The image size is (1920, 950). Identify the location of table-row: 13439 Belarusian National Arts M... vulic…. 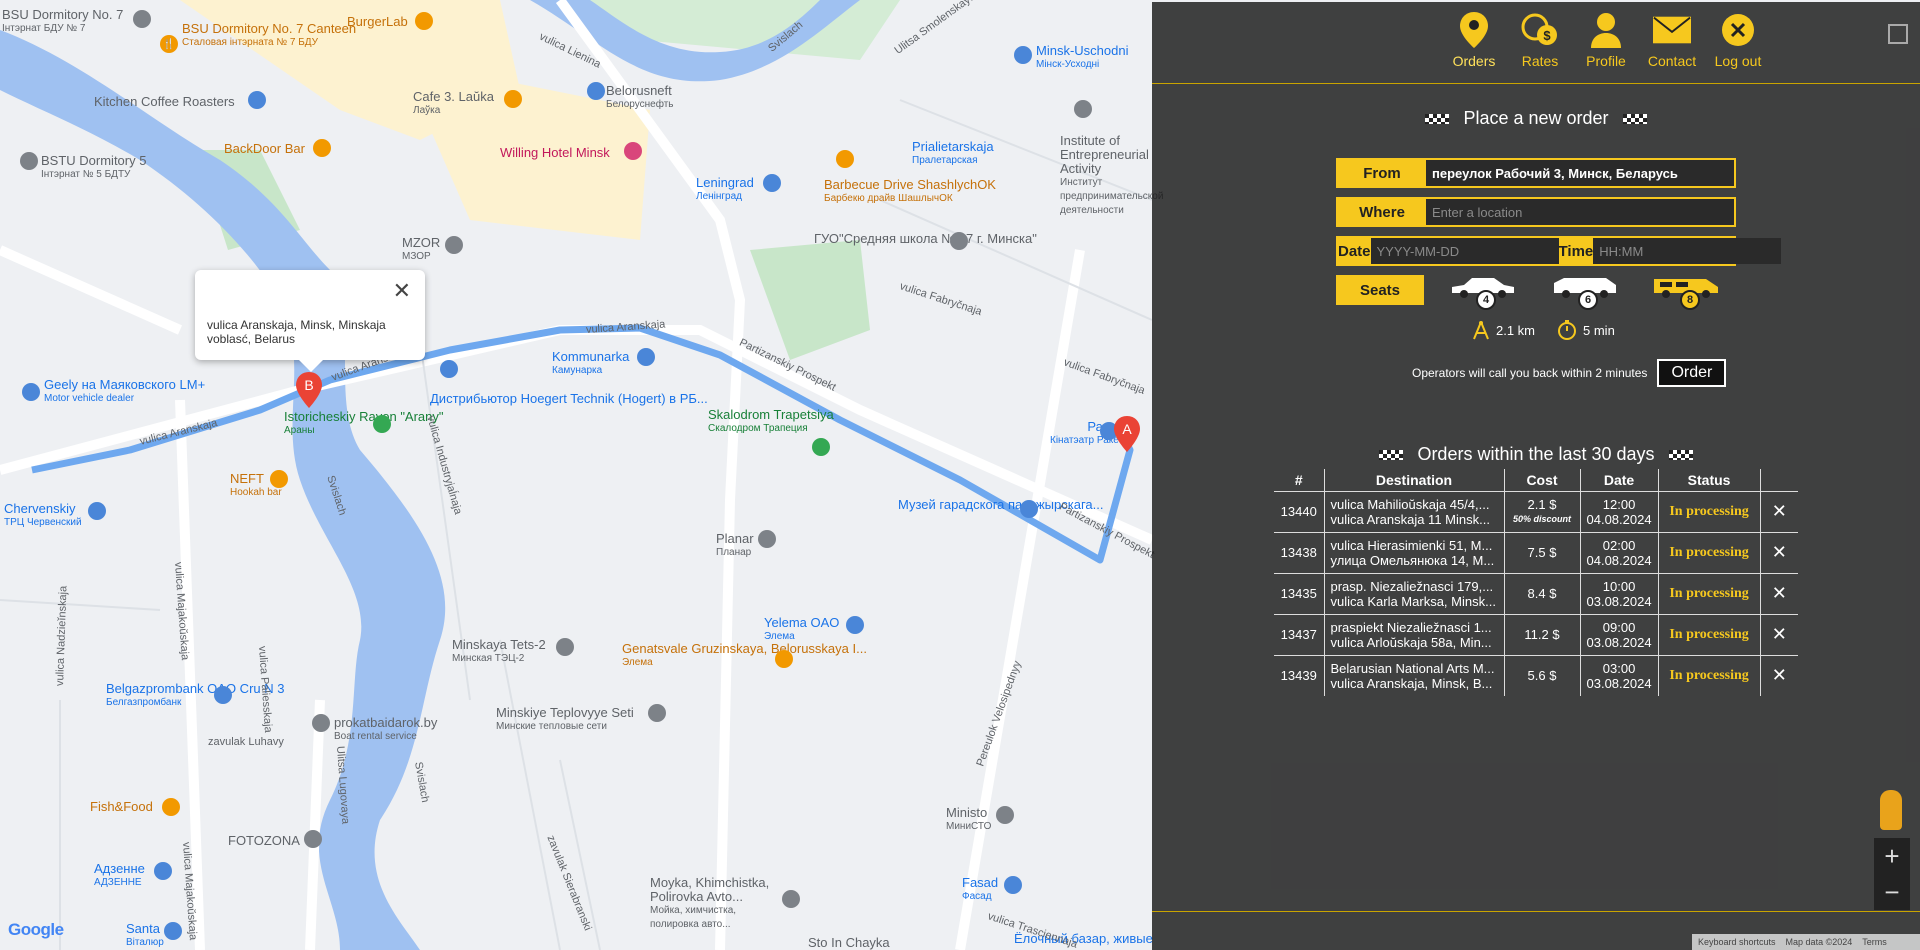
(1536, 675).